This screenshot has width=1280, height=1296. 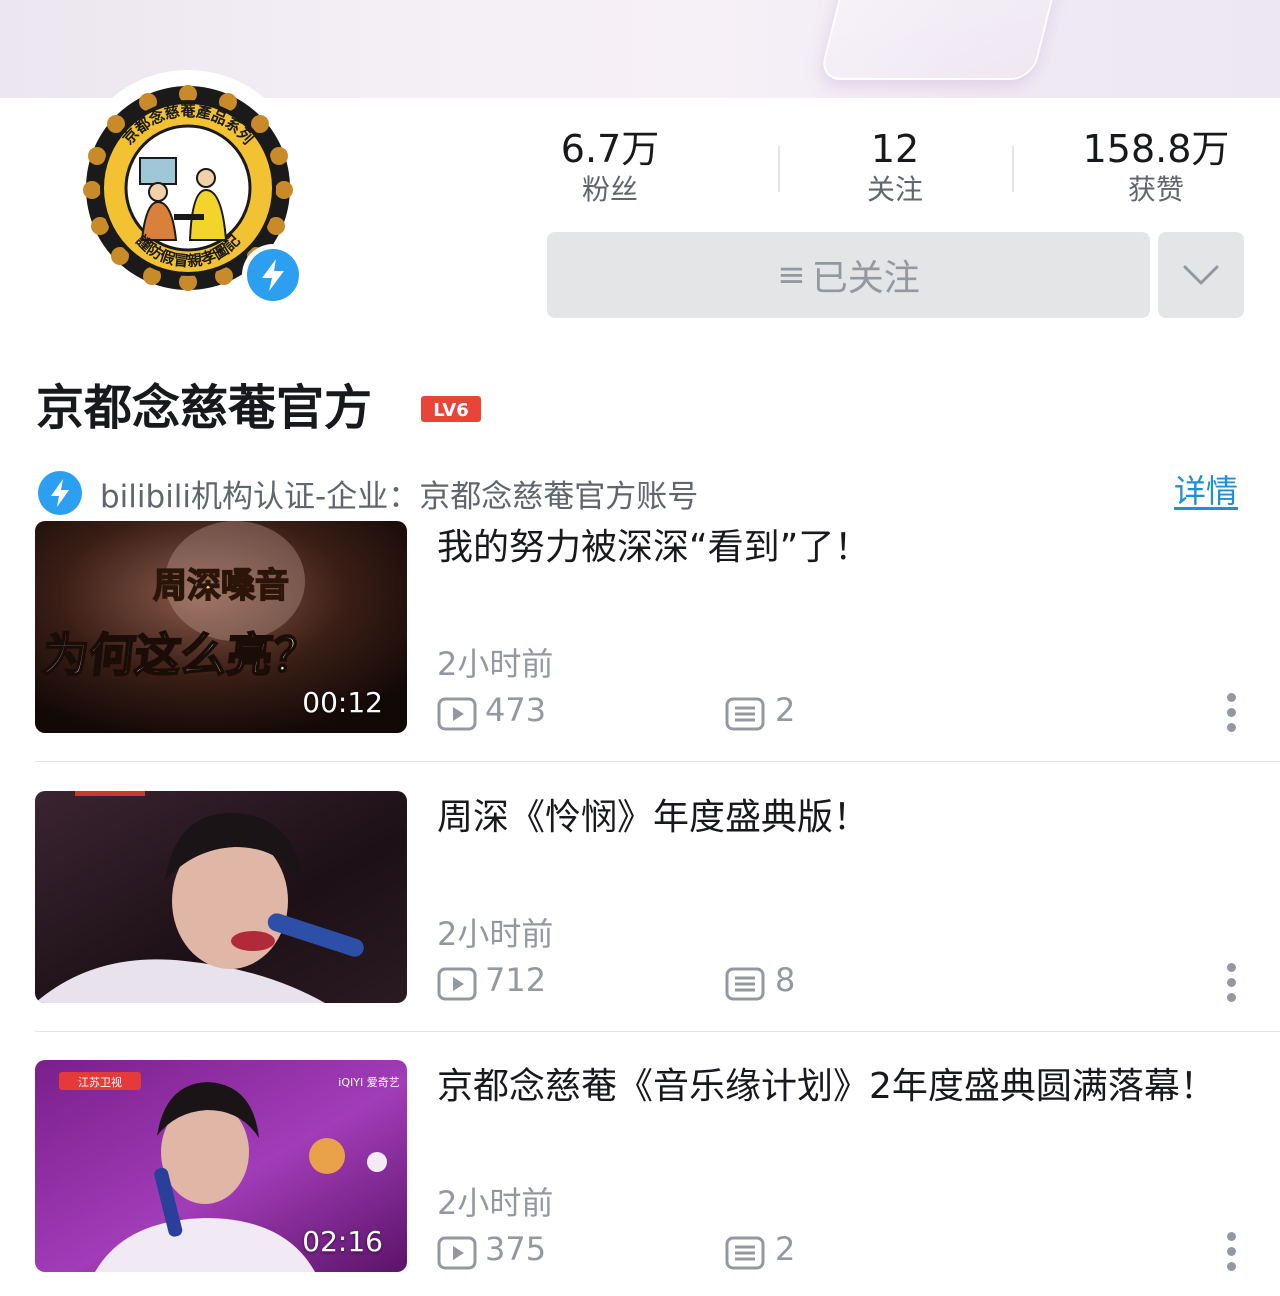 I want to click on following-label: 关注, so click(x=894, y=189).